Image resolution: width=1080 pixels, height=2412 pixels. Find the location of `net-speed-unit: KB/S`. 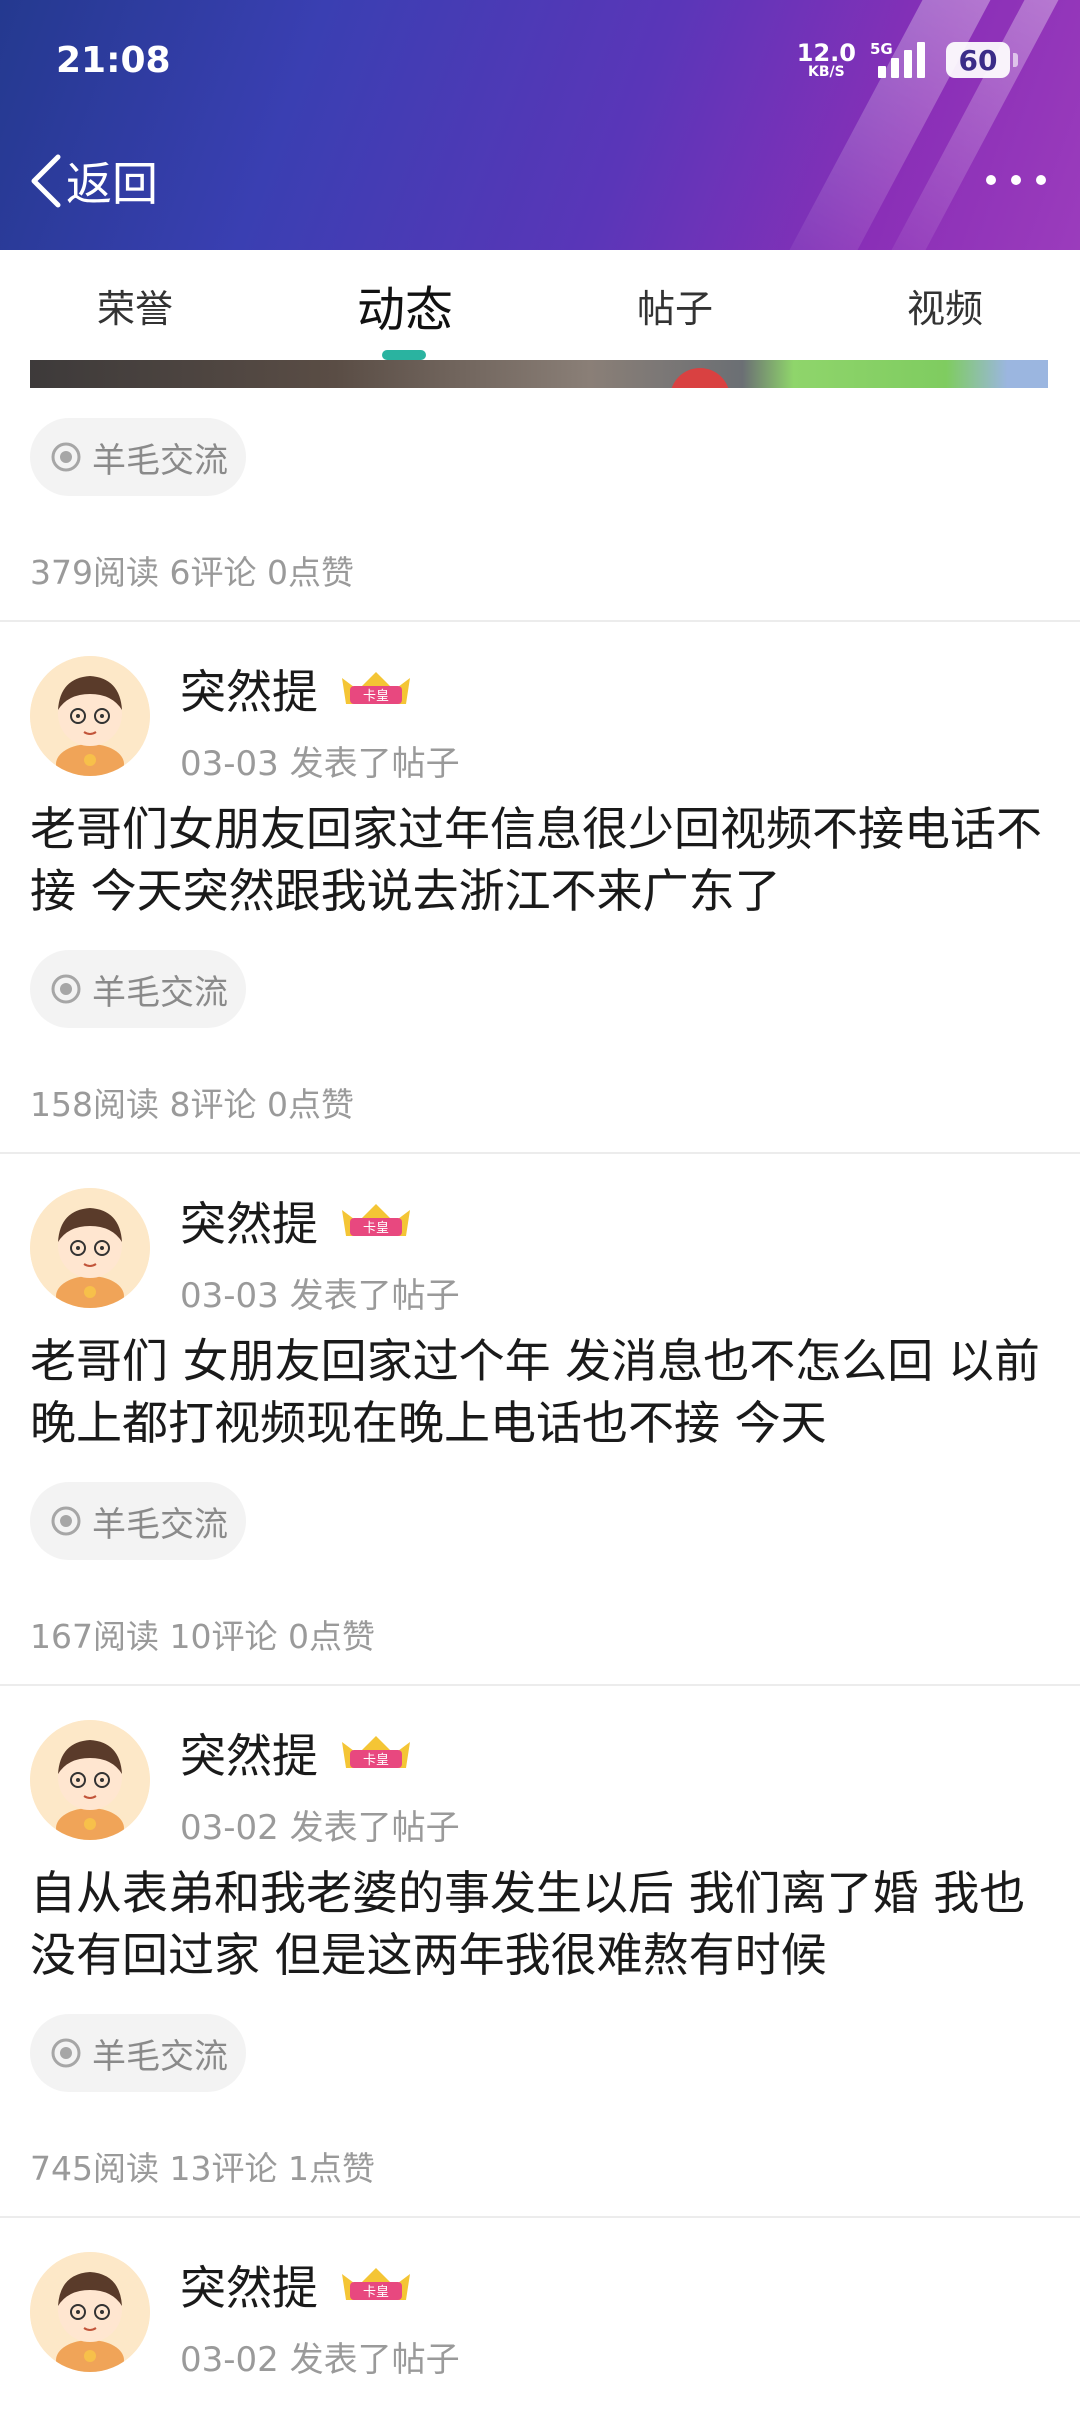

net-speed-unit: KB/S is located at coordinates (826, 72).